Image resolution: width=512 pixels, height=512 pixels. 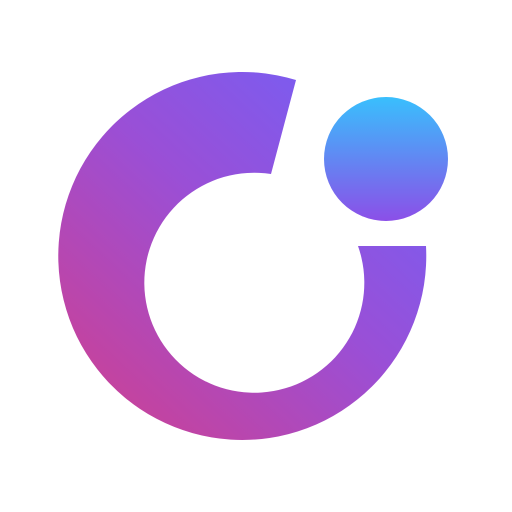 I want to click on dot-shape, so click(x=386, y=159).